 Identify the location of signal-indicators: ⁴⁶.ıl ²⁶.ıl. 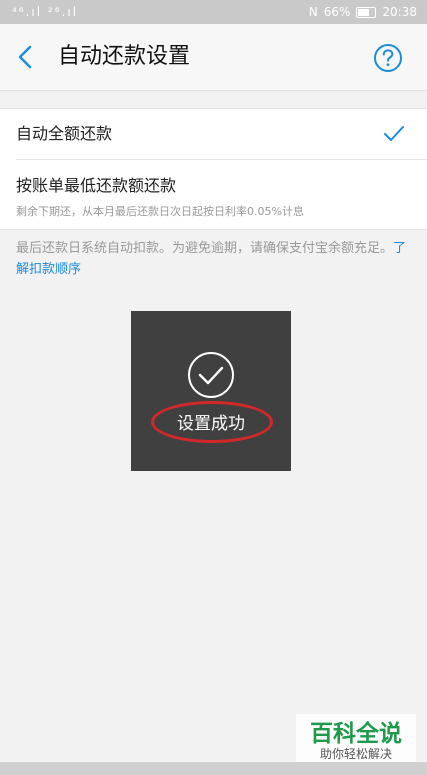
(45, 12).